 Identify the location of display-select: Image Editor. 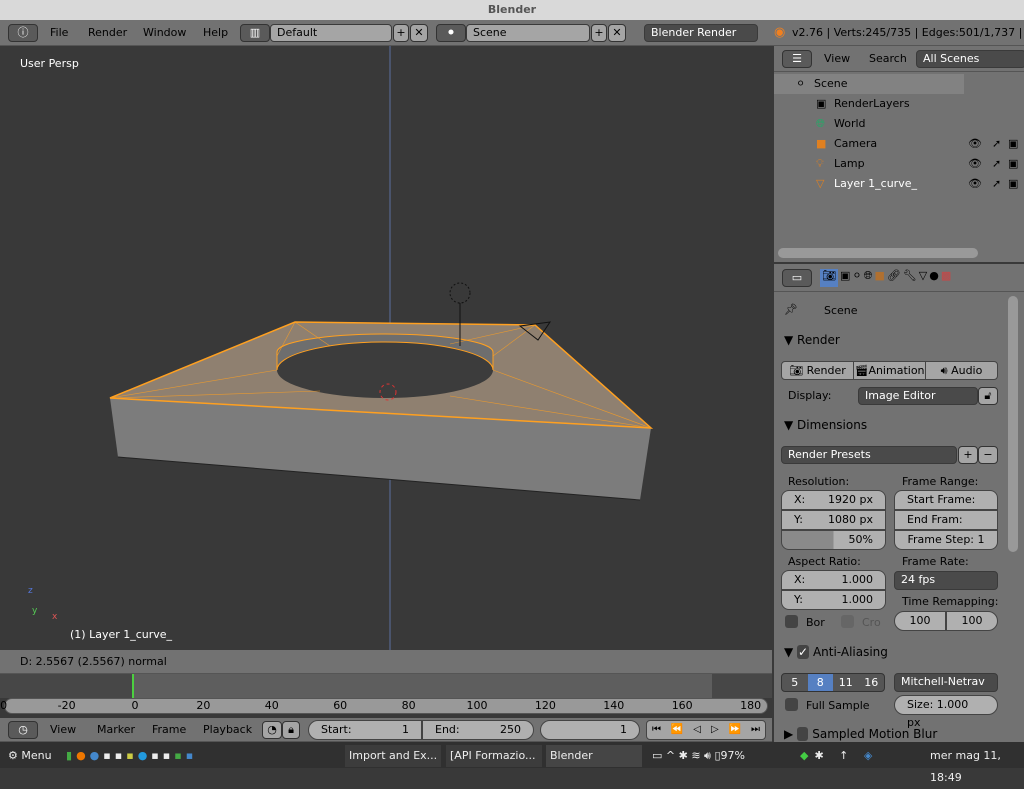
(918, 396).